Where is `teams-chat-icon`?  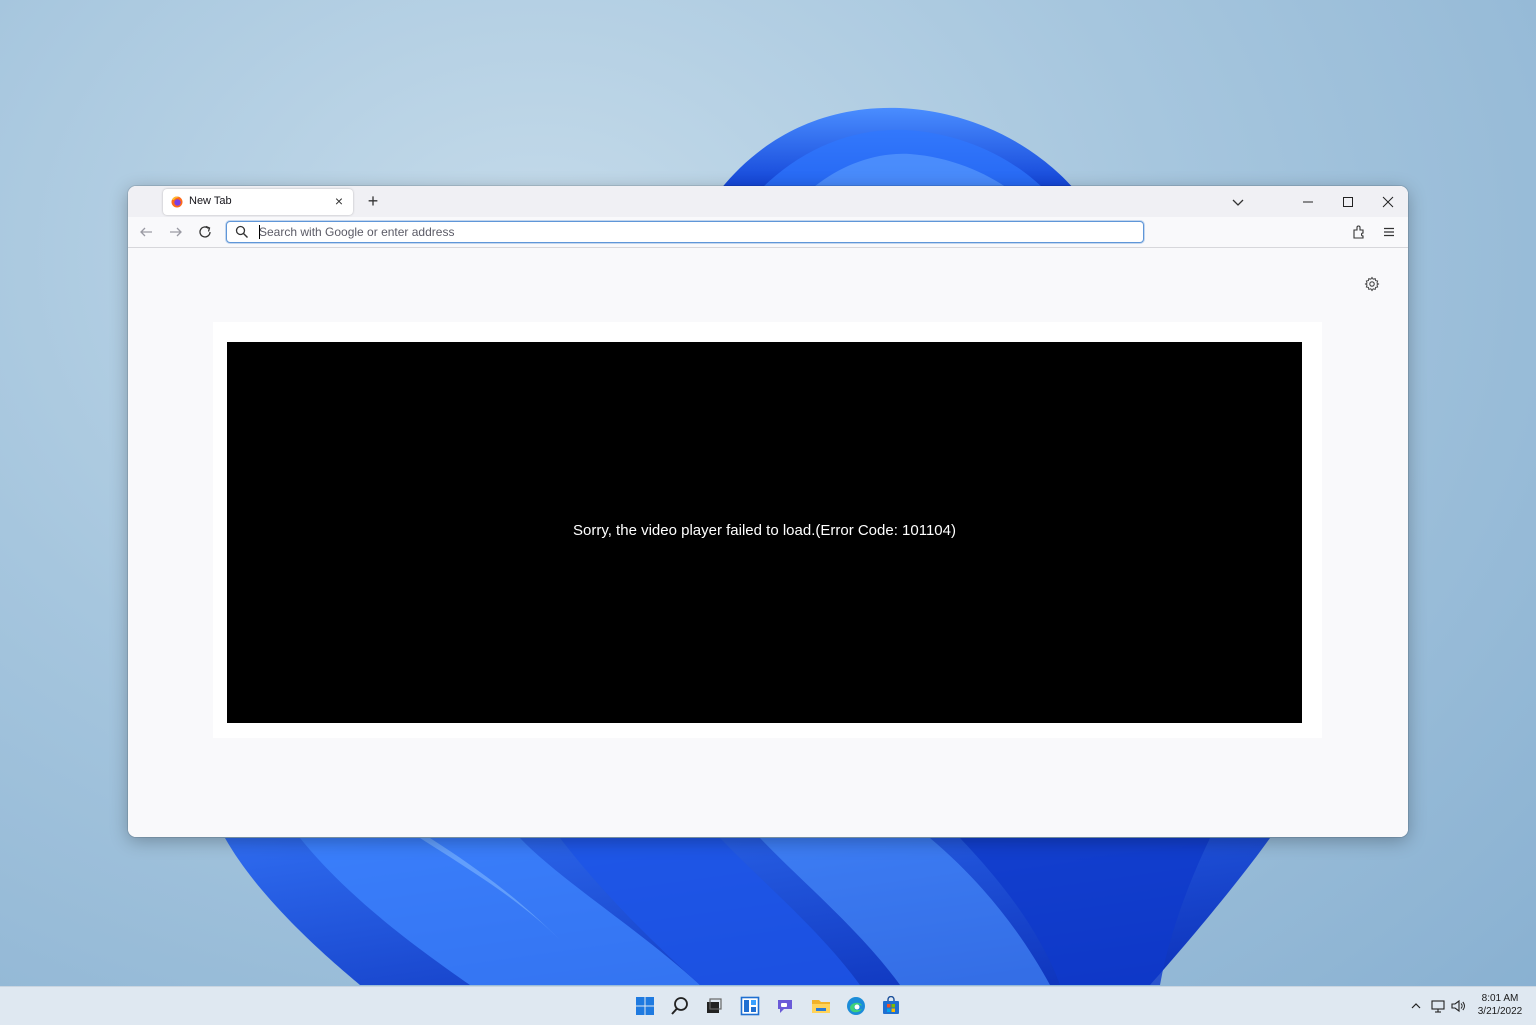 teams-chat-icon is located at coordinates (785, 1006).